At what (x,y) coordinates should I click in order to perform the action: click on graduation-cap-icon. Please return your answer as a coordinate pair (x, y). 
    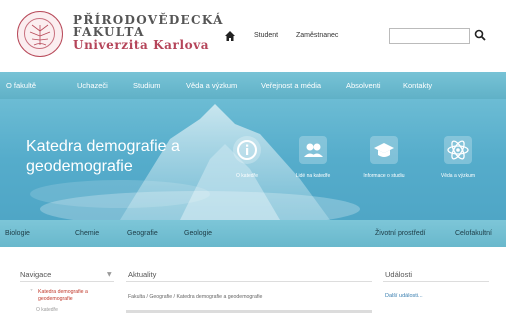
    Looking at the image, I should click on (384, 150).